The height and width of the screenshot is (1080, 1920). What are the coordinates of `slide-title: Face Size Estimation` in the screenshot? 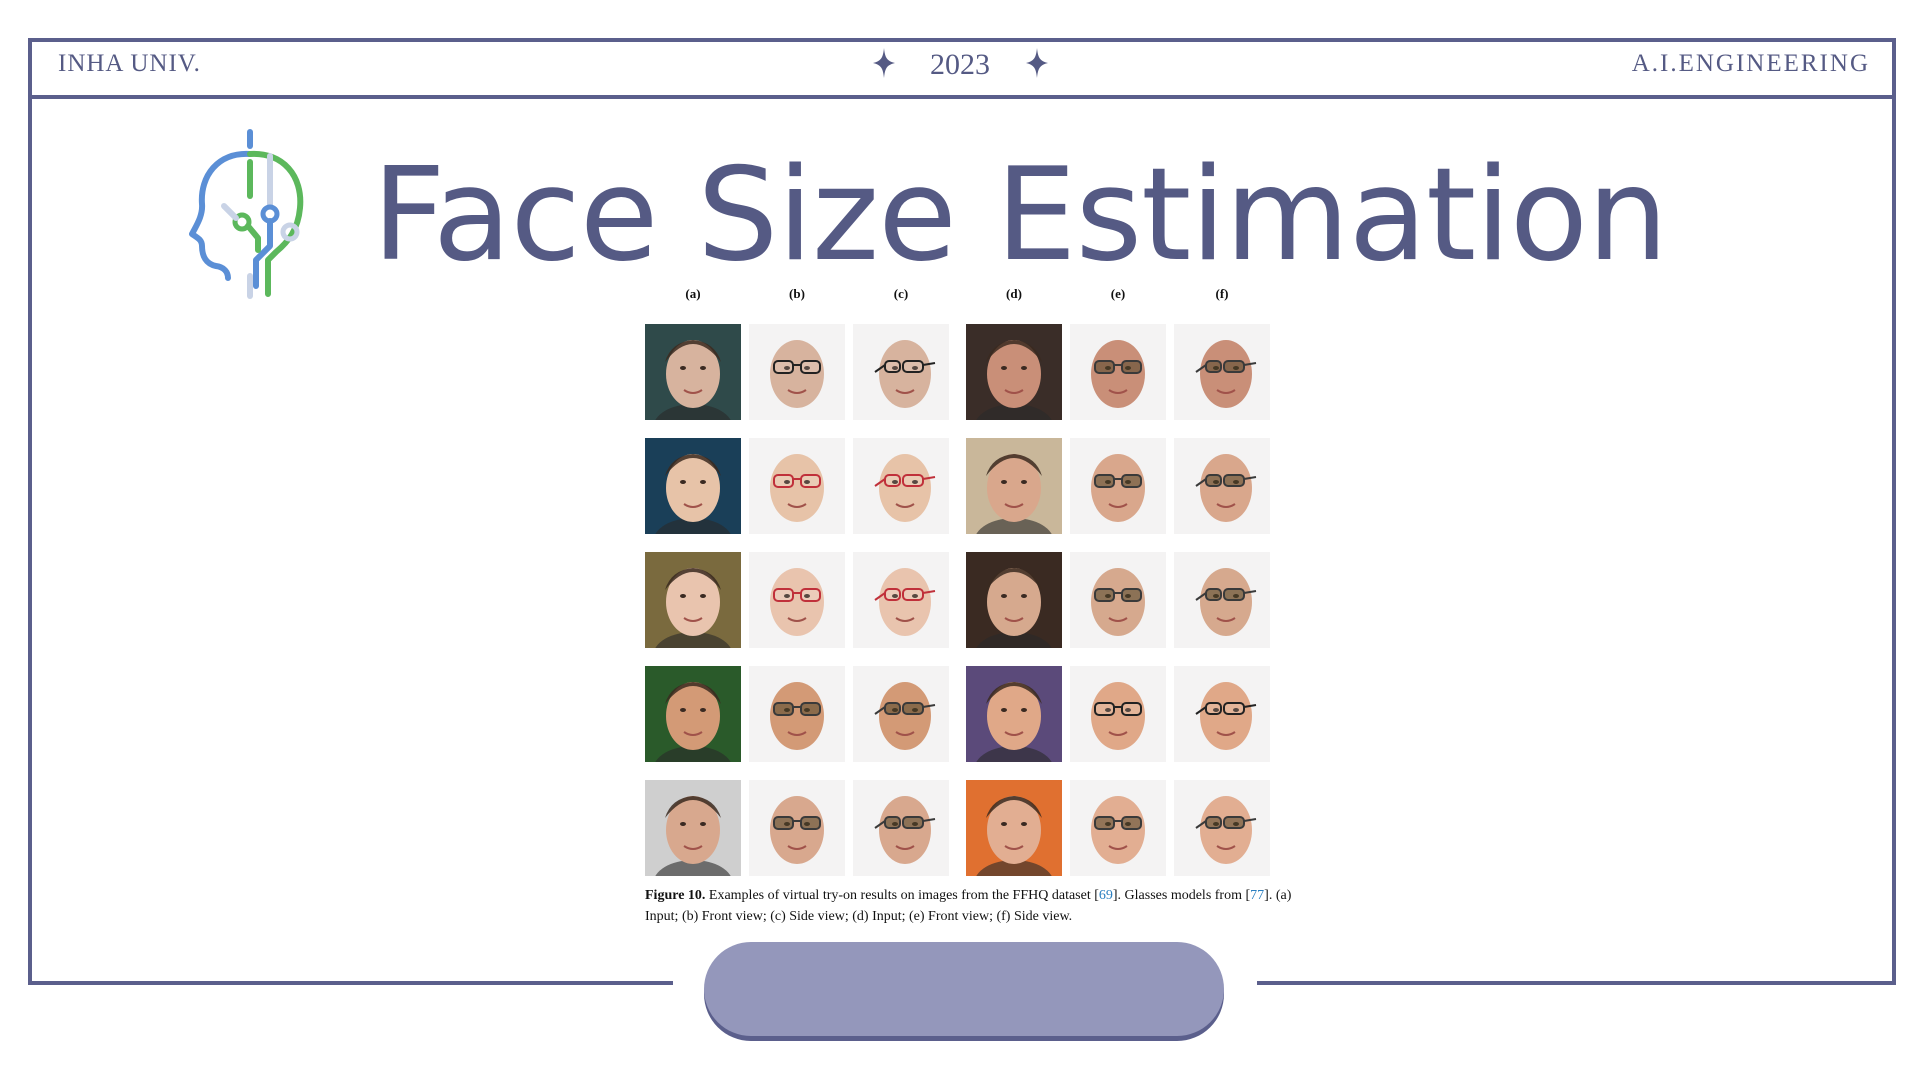 It's located at (1020, 215).